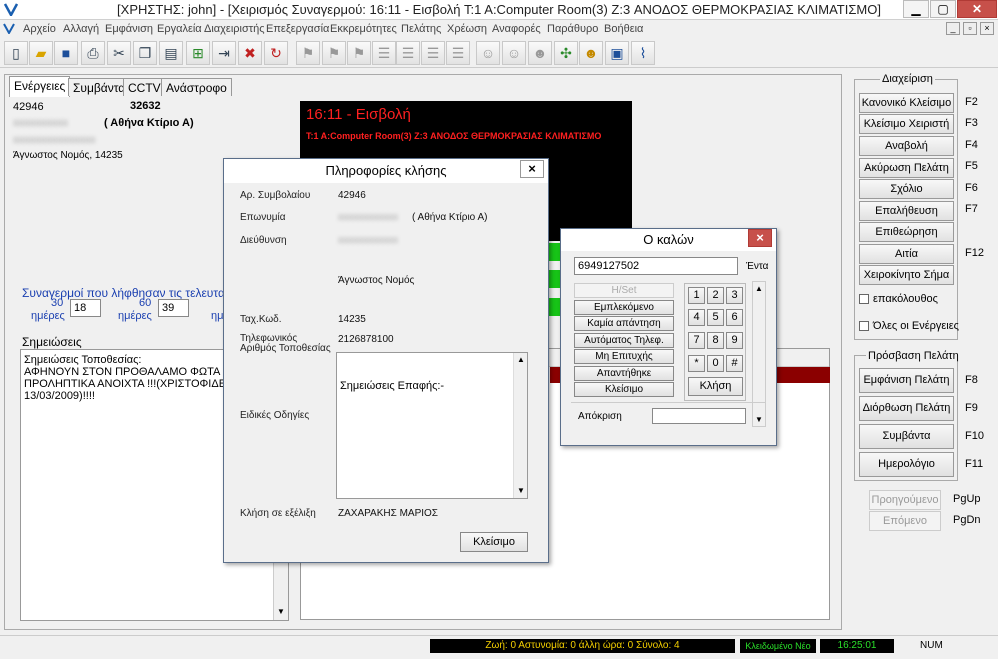 The width and height of the screenshot is (998, 659). What do you see at coordinates (905, 521) in the screenshot?
I see `next-button: Επόμενο` at bounding box center [905, 521].